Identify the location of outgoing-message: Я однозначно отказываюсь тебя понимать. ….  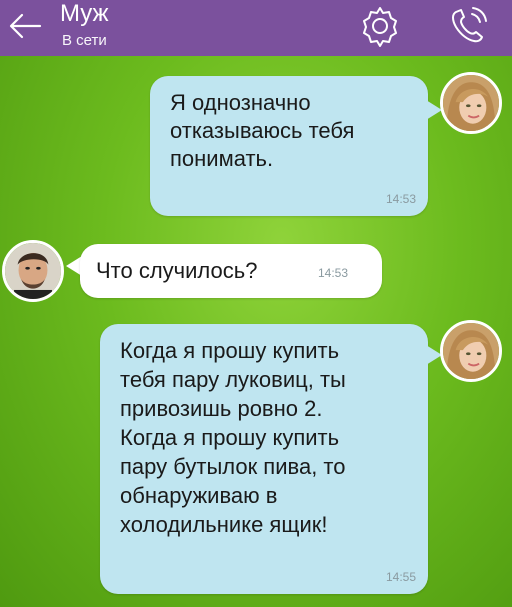
(289, 146).